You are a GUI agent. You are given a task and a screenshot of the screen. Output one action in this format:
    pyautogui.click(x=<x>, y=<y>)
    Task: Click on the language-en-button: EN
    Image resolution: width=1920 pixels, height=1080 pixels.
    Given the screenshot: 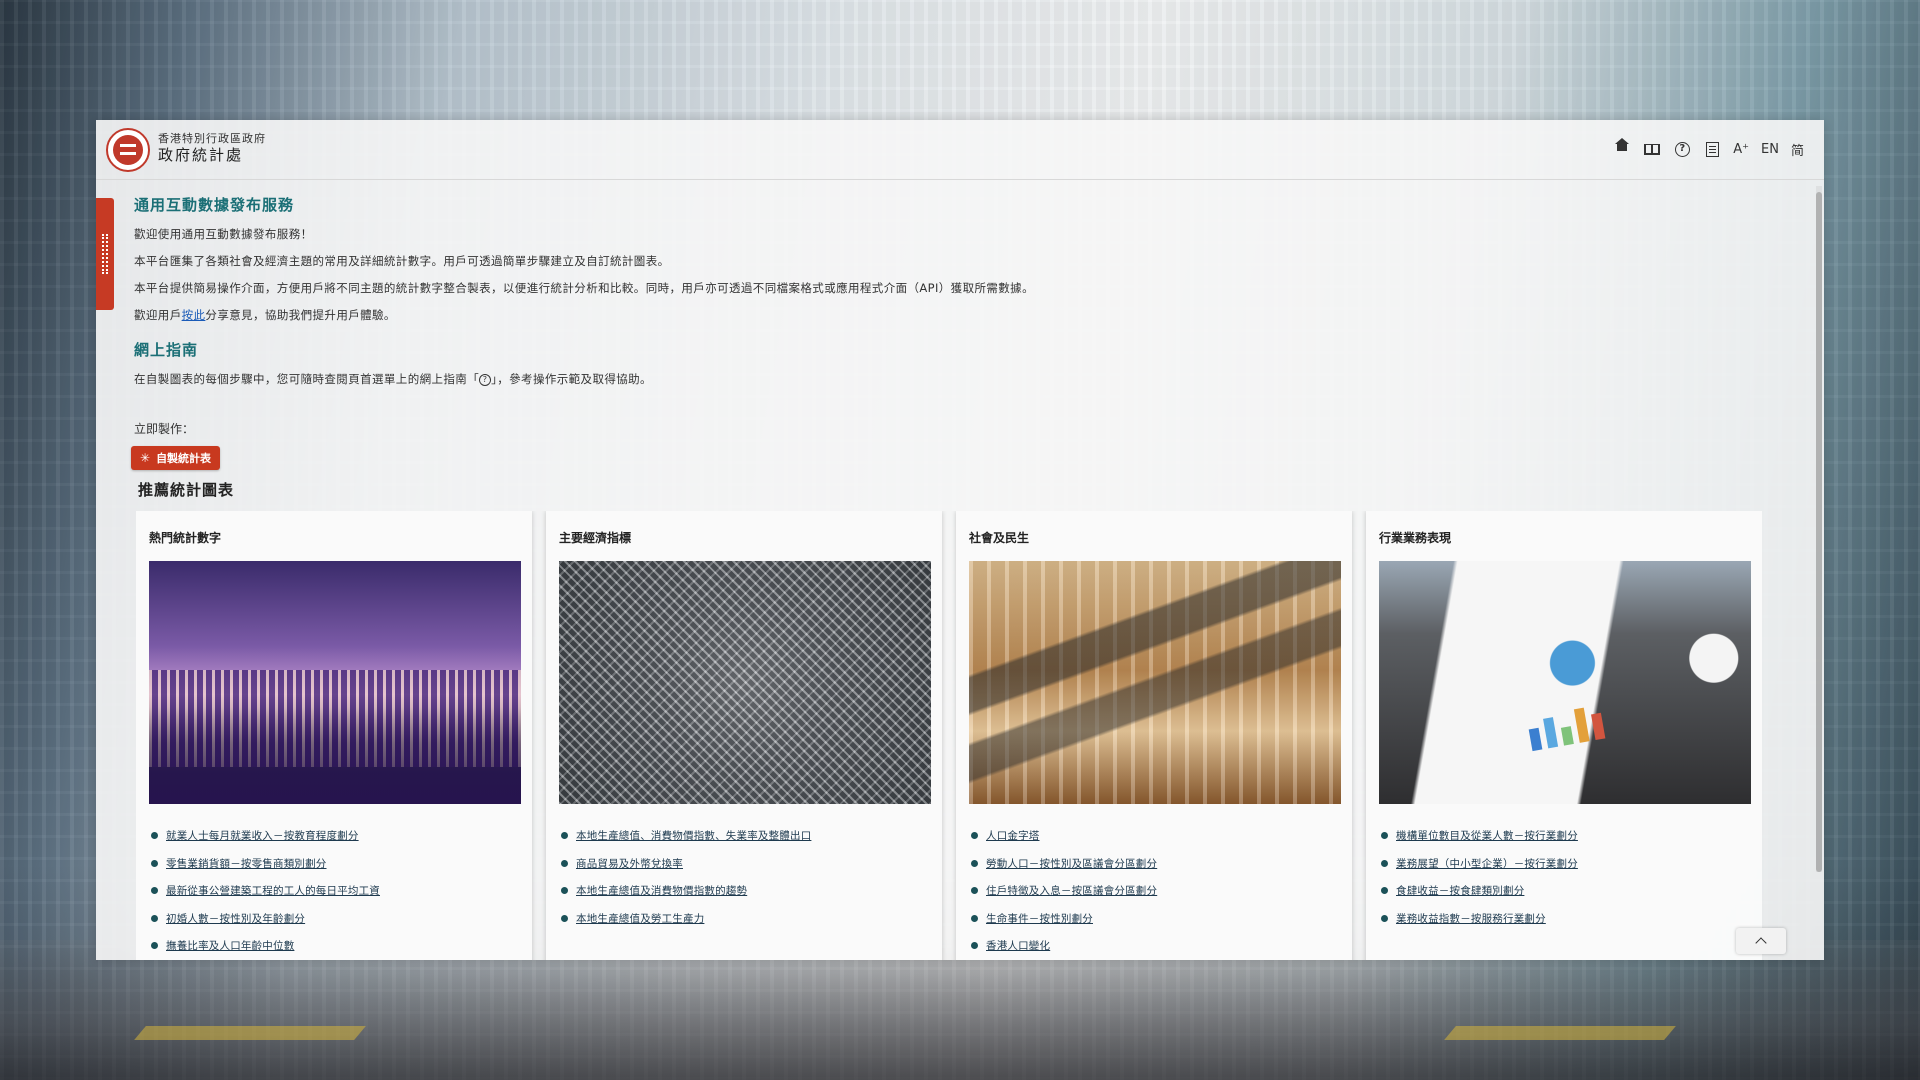 What is the action you would take?
    pyautogui.click(x=1770, y=149)
    